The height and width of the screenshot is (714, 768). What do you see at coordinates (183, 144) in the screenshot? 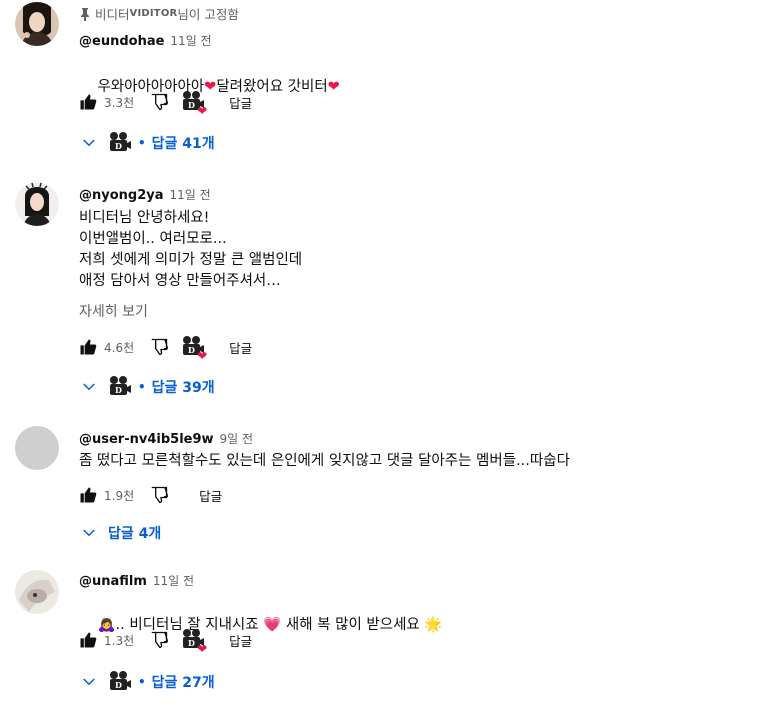
I see `replies-label: 답글 41개` at bounding box center [183, 144].